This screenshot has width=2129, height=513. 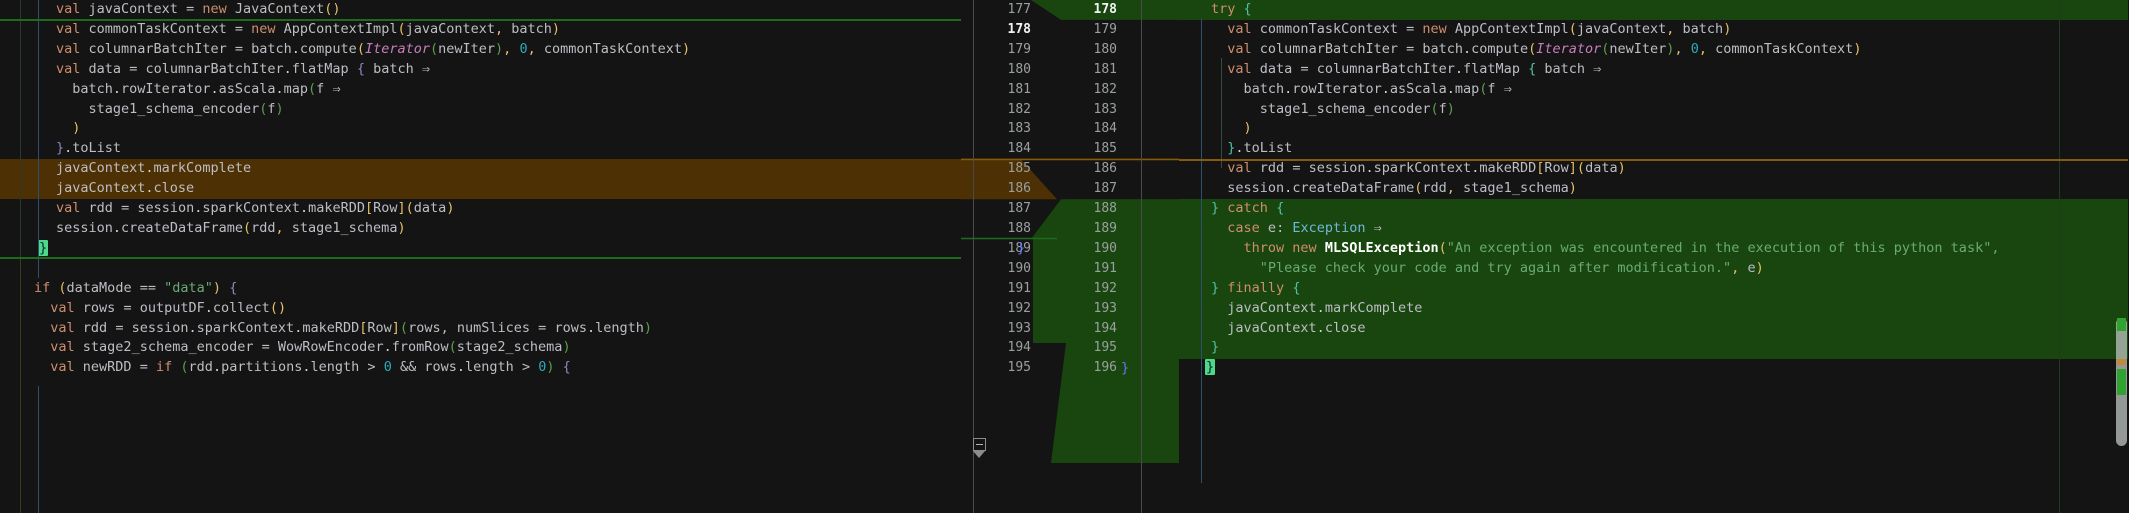 What do you see at coordinates (979, 444) in the screenshot?
I see `code-fold-collapse-icon` at bounding box center [979, 444].